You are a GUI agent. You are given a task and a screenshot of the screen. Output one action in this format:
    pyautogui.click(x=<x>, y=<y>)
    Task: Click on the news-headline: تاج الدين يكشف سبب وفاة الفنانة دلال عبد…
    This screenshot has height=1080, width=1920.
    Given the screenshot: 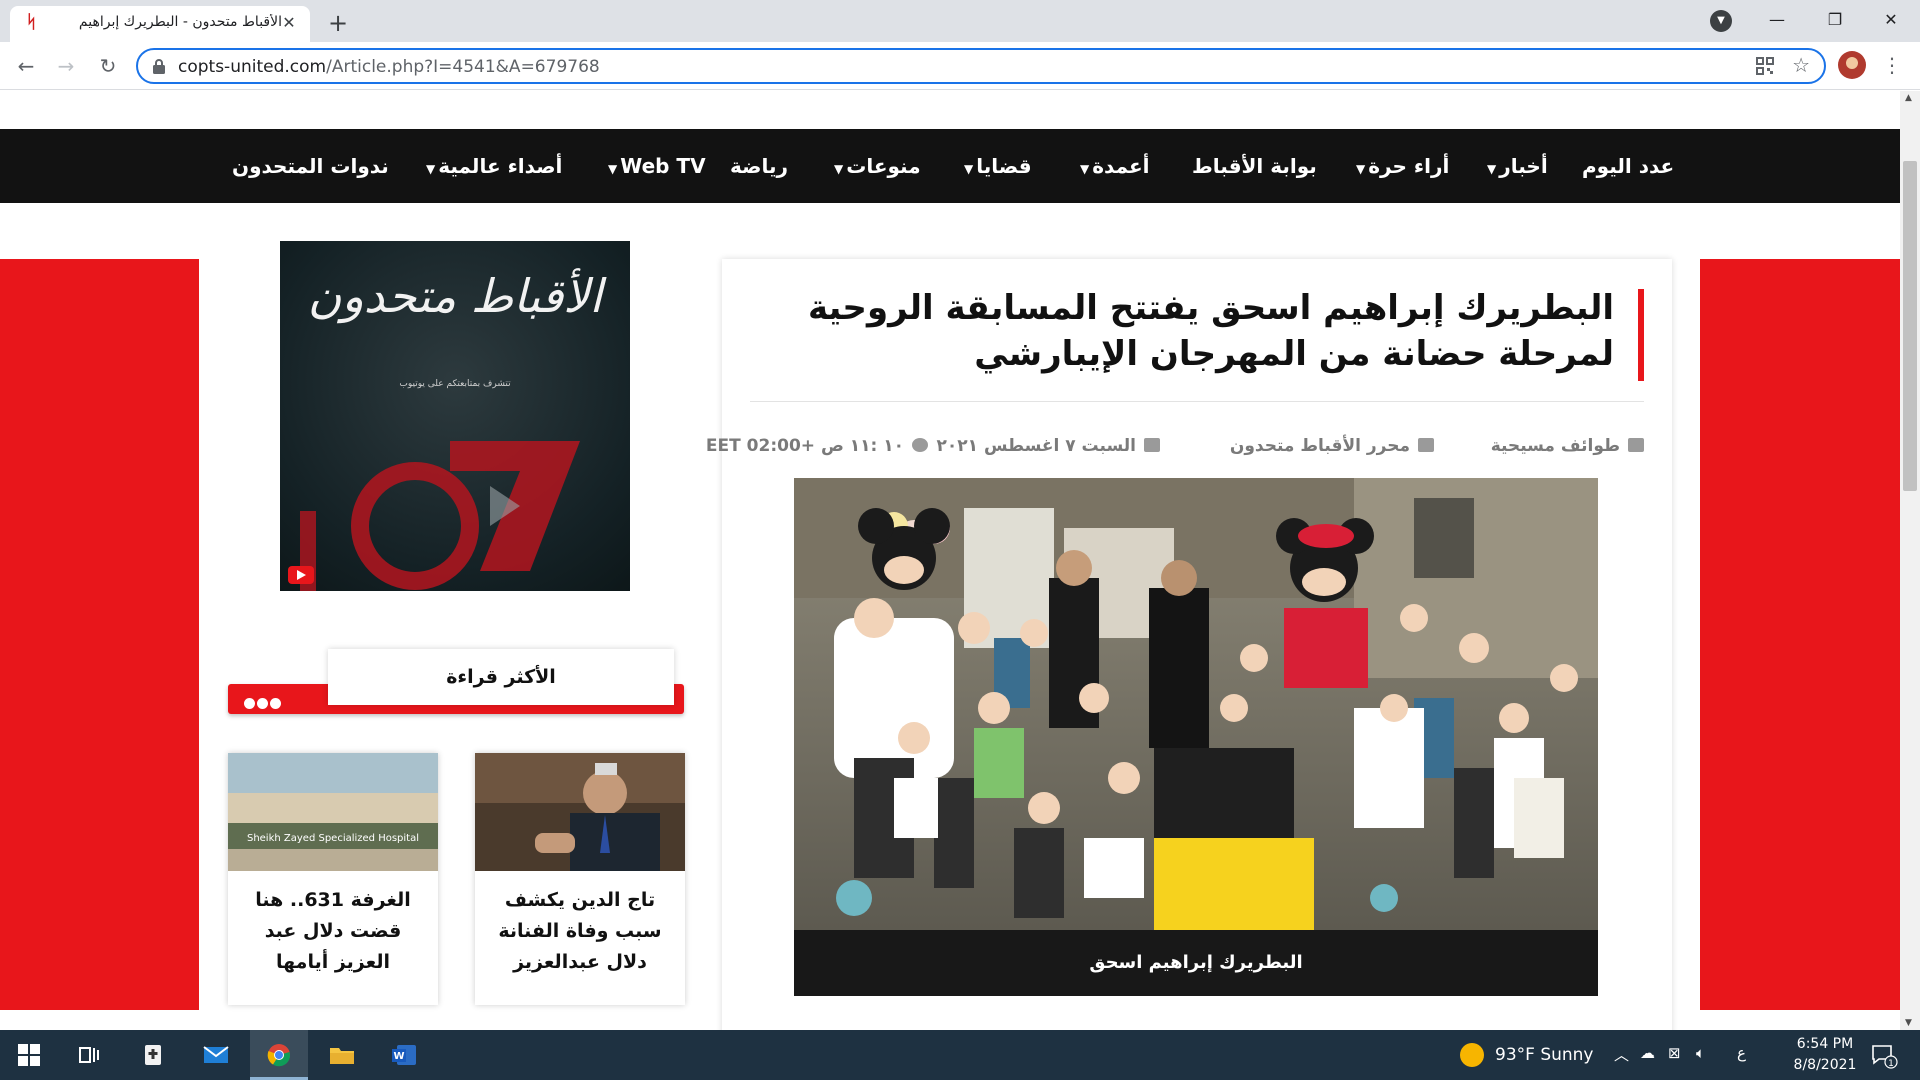 What is the action you would take?
    pyautogui.click(x=580, y=931)
    